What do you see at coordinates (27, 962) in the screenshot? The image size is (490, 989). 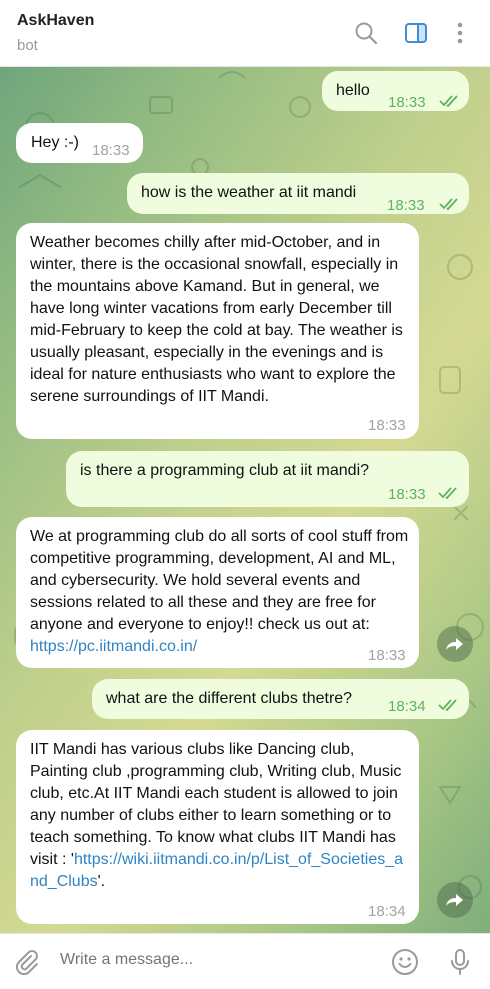 I see `paperclip-icon` at bounding box center [27, 962].